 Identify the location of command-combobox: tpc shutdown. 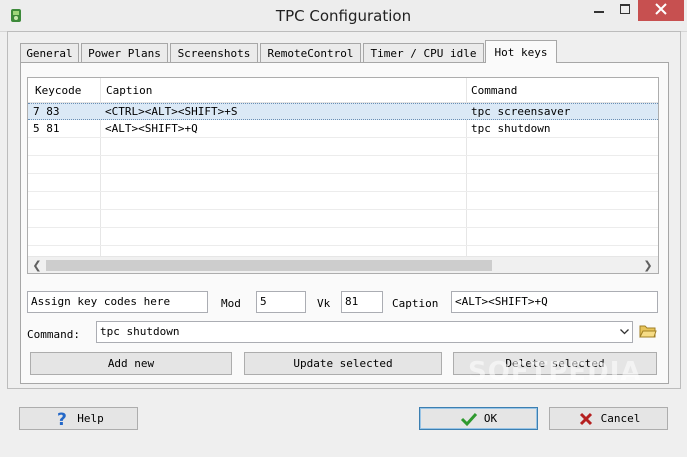
(364, 332).